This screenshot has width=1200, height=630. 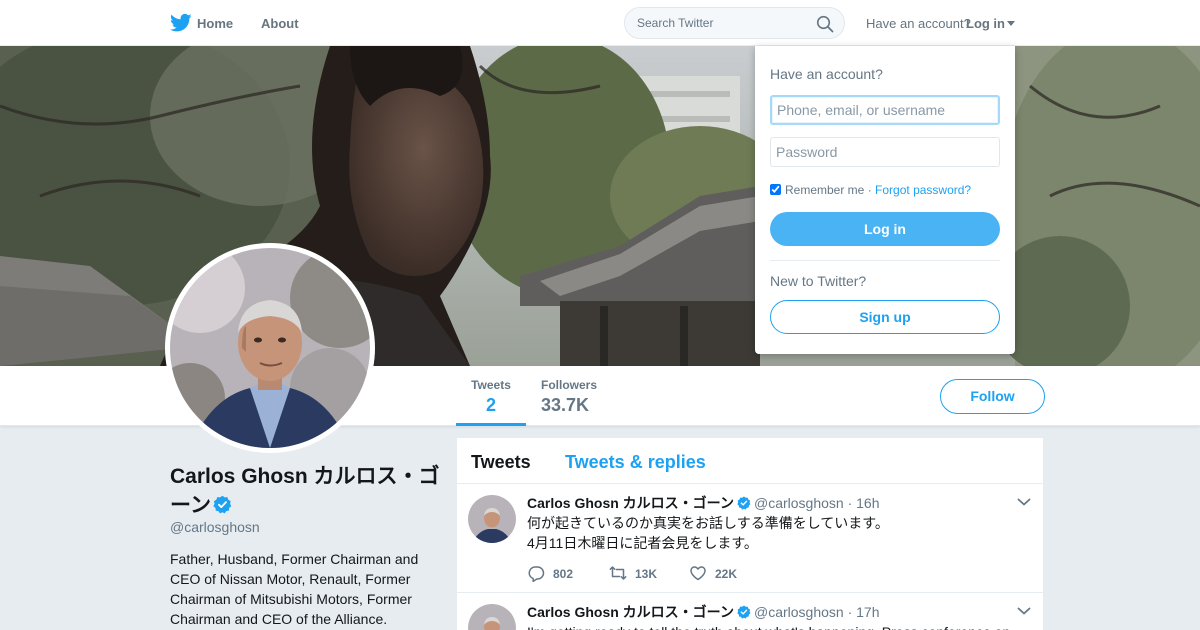 What do you see at coordinates (215, 23) in the screenshot?
I see `nav-home-link: Home` at bounding box center [215, 23].